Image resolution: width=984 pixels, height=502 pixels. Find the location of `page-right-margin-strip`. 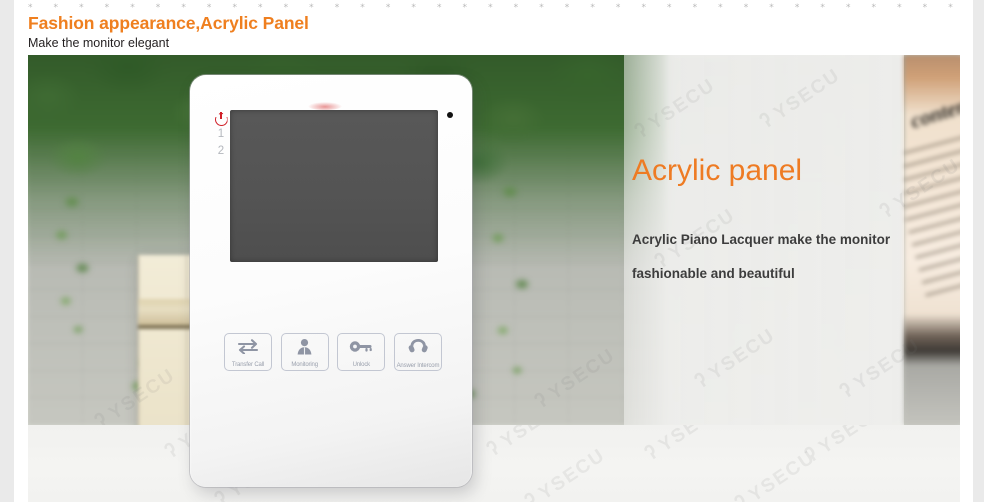

page-right-margin-strip is located at coordinates (978, 251).